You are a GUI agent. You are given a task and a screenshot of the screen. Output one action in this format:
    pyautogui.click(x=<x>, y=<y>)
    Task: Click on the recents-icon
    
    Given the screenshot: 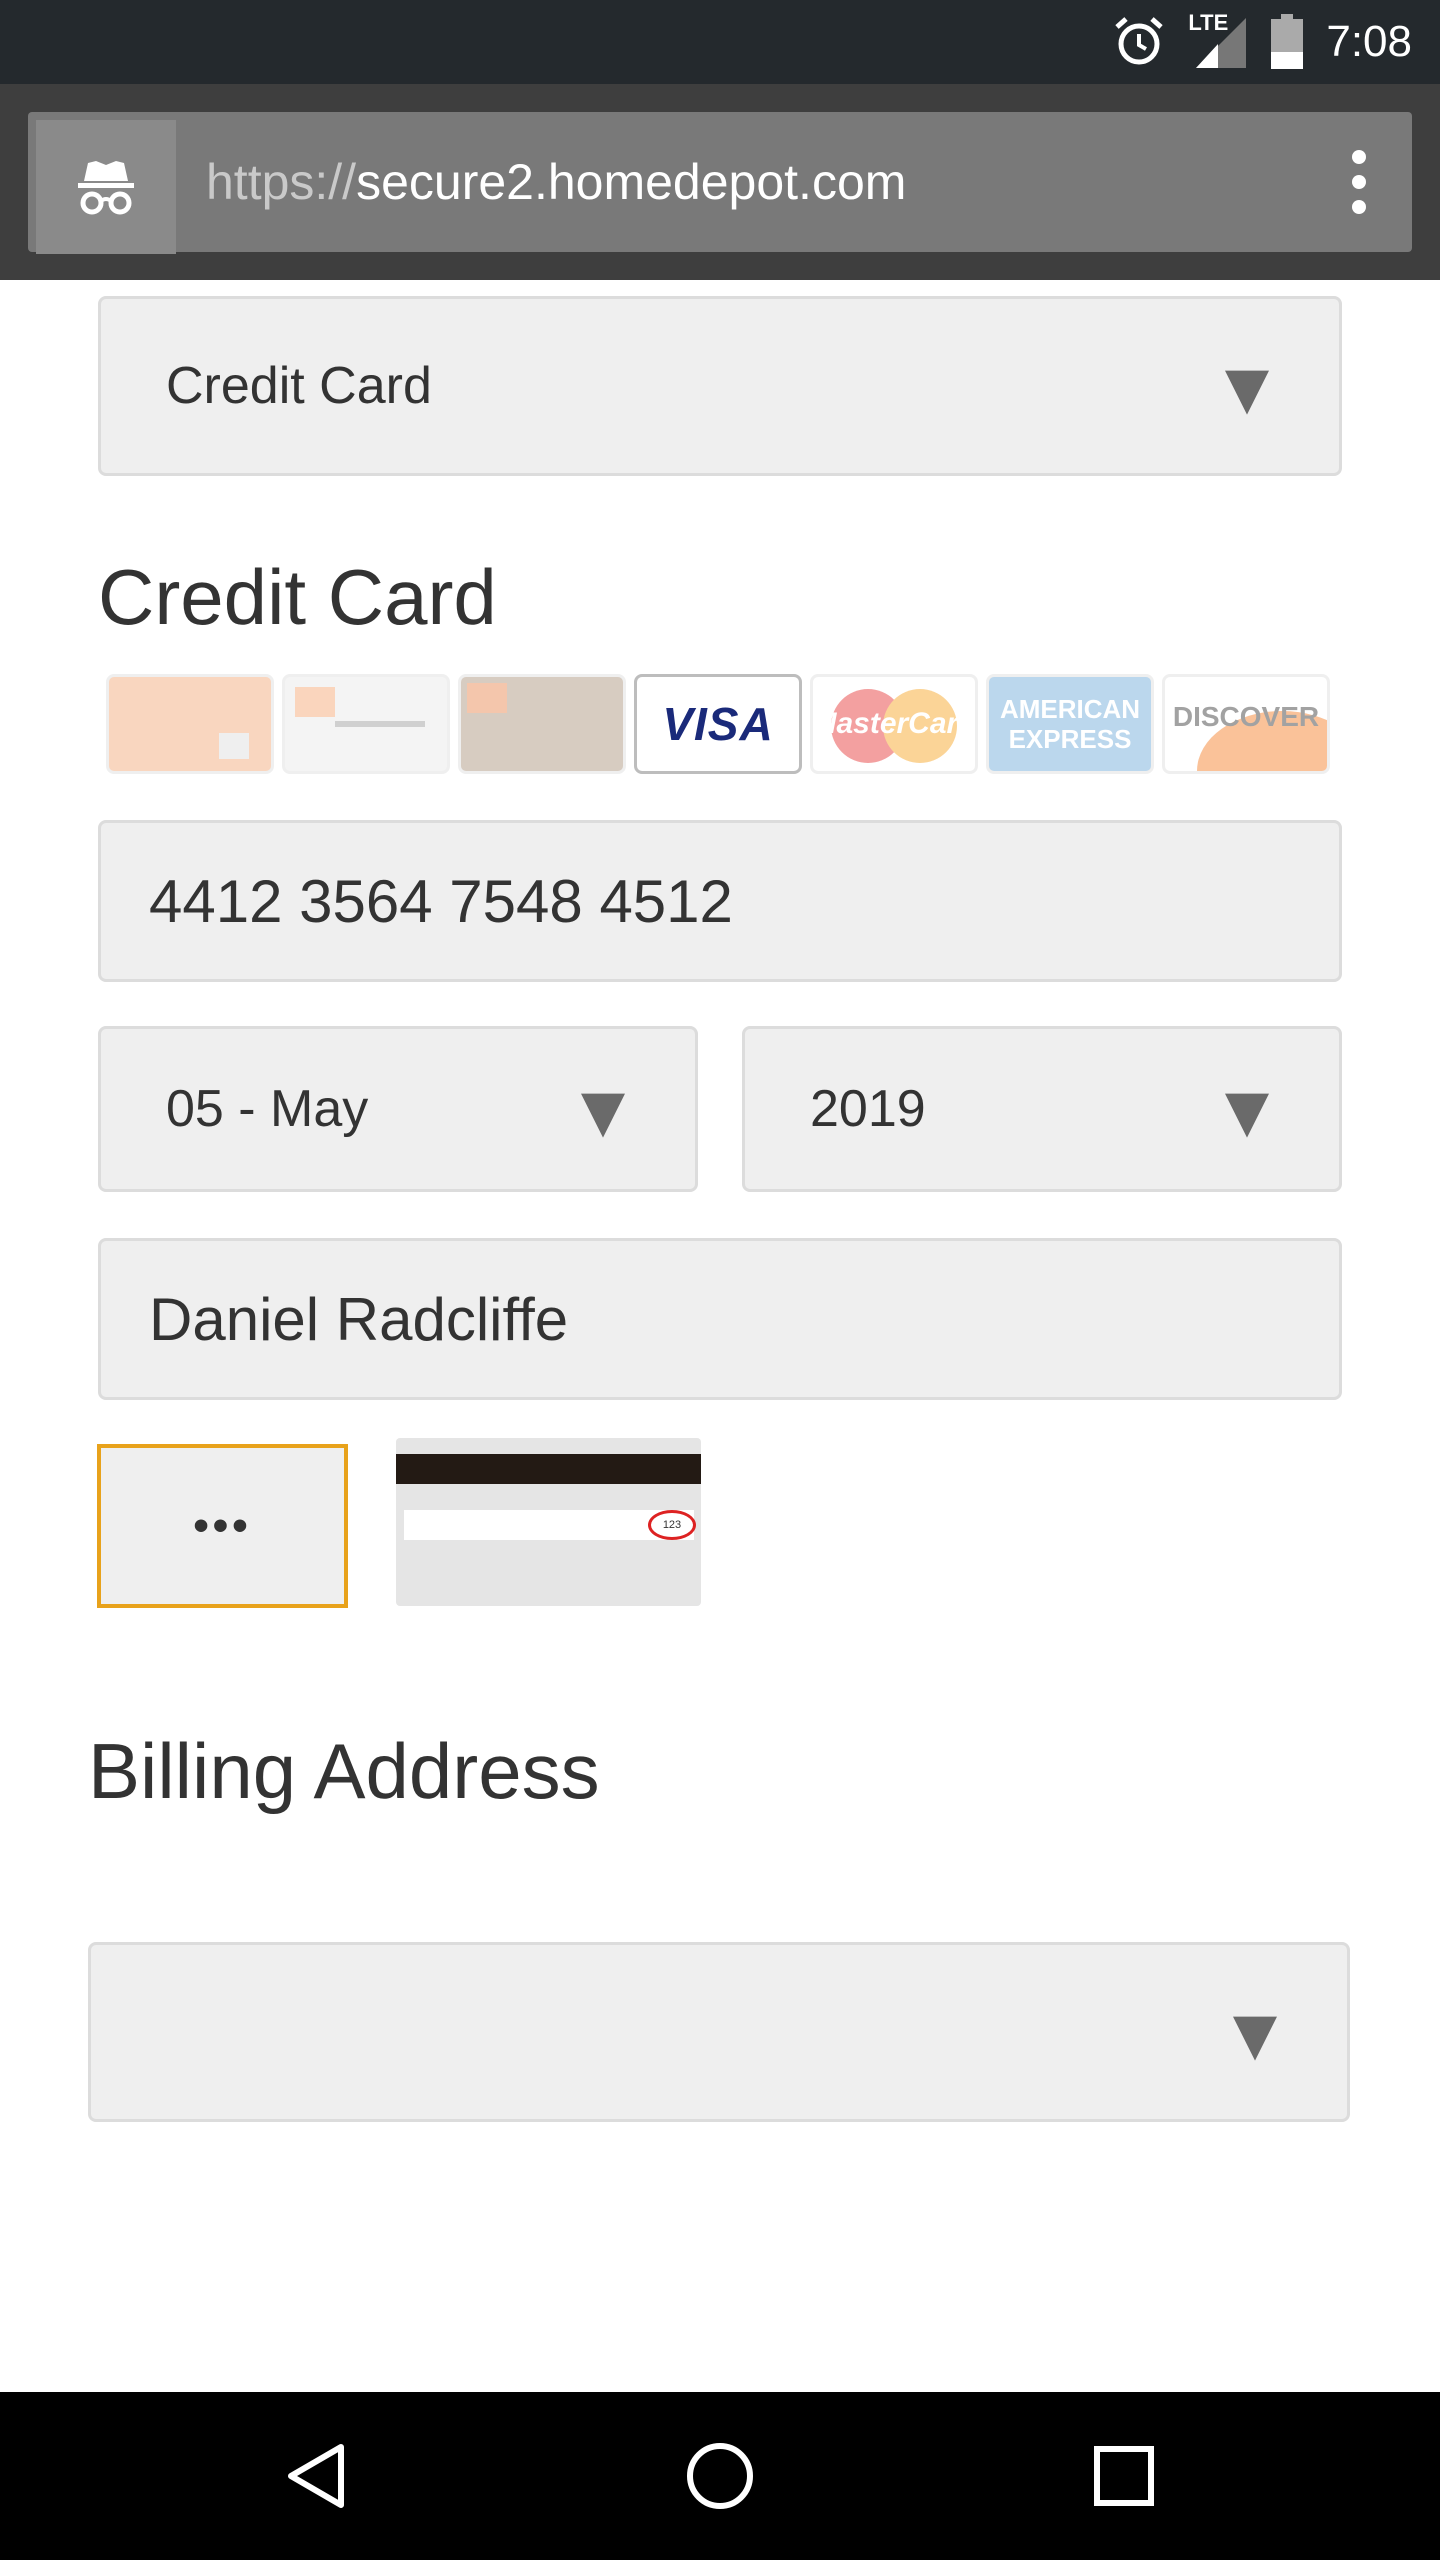 What is the action you would take?
    pyautogui.click(x=1124, y=2476)
    